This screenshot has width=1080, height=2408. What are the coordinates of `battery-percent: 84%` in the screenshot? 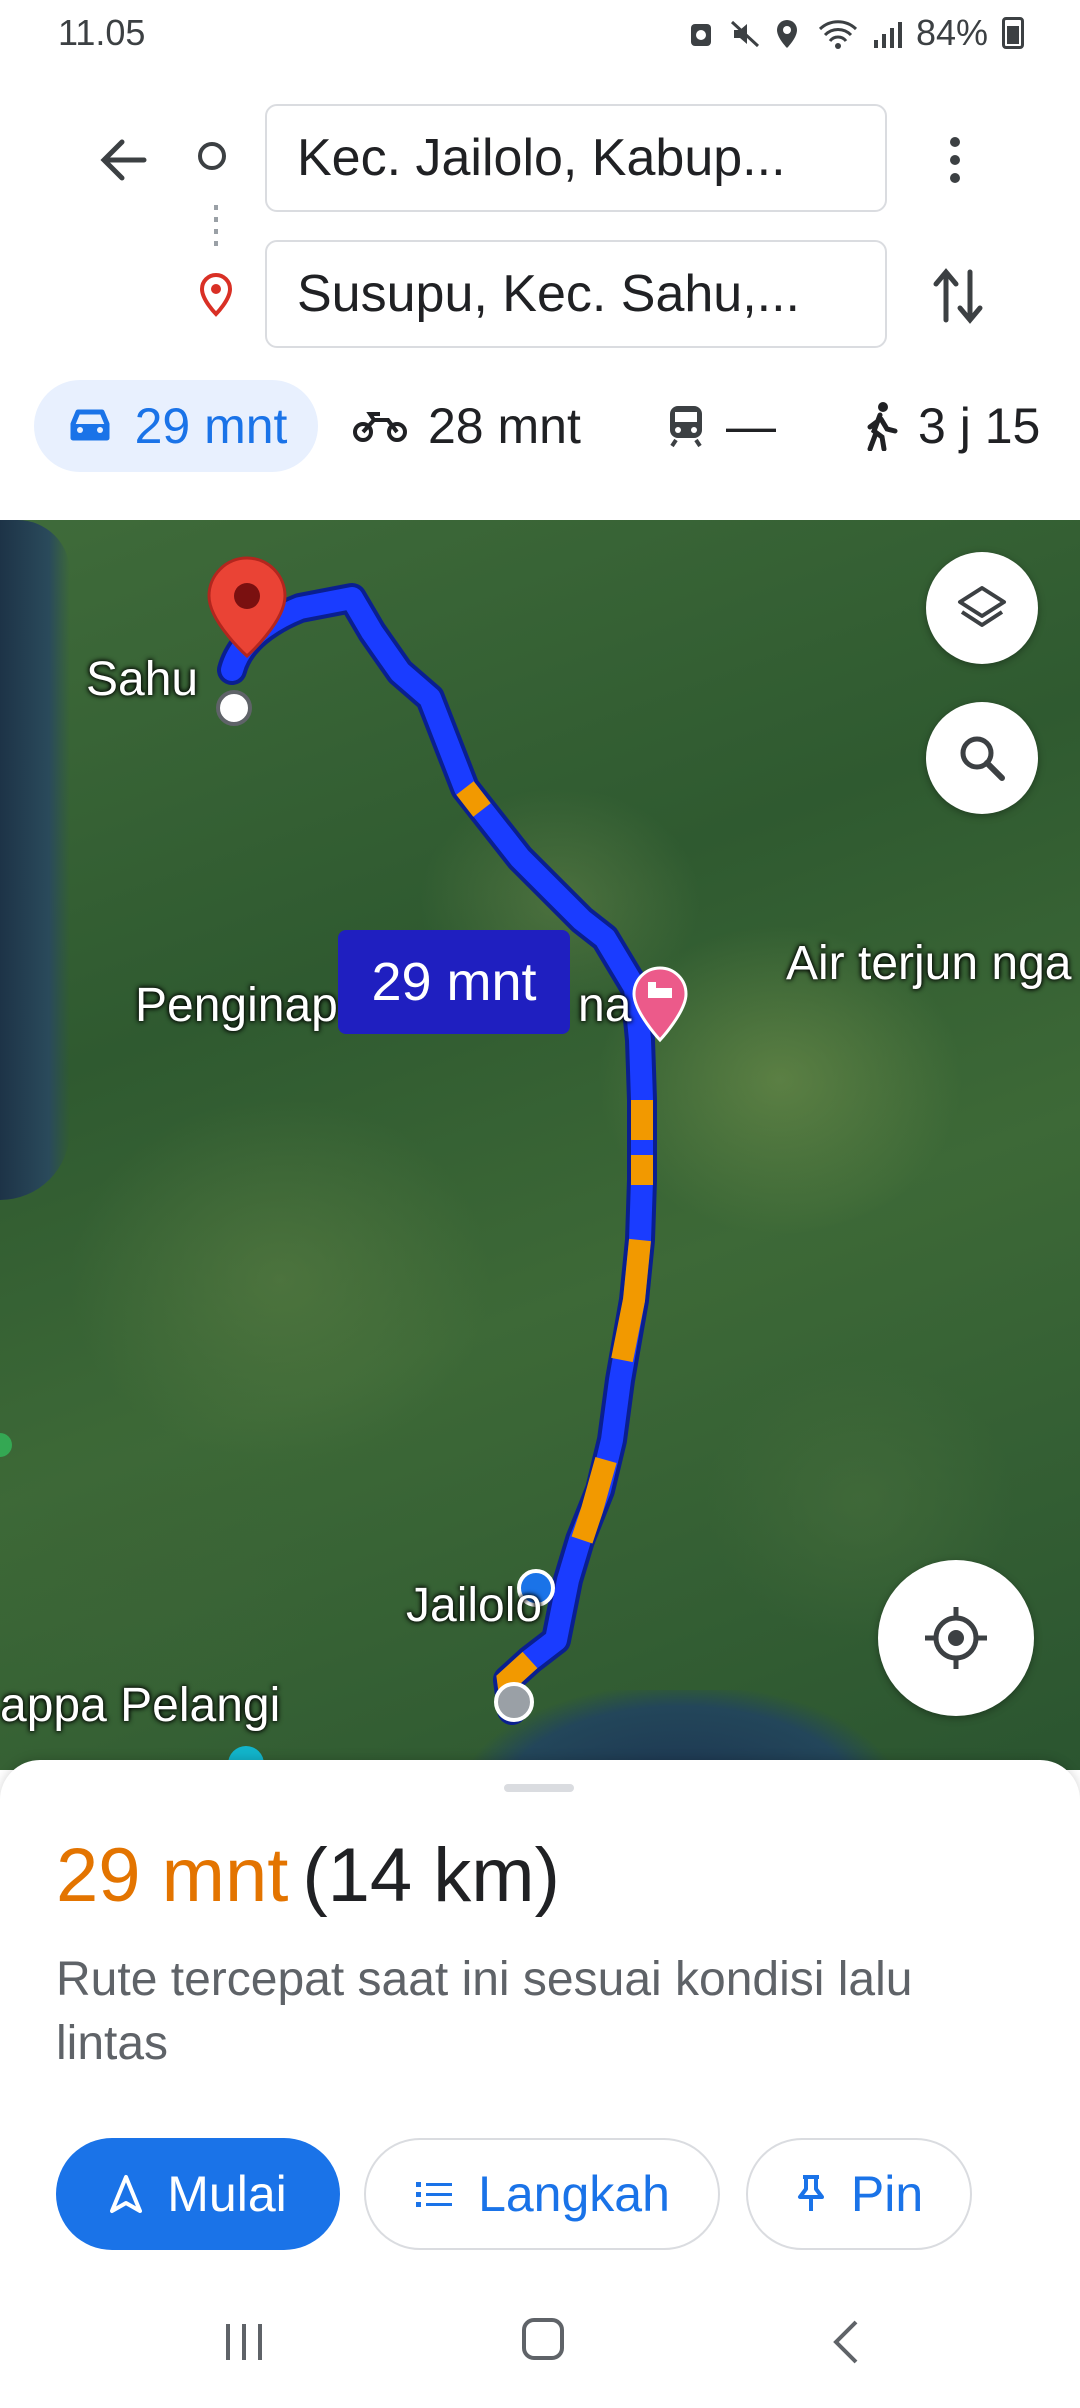 It's located at (951, 32).